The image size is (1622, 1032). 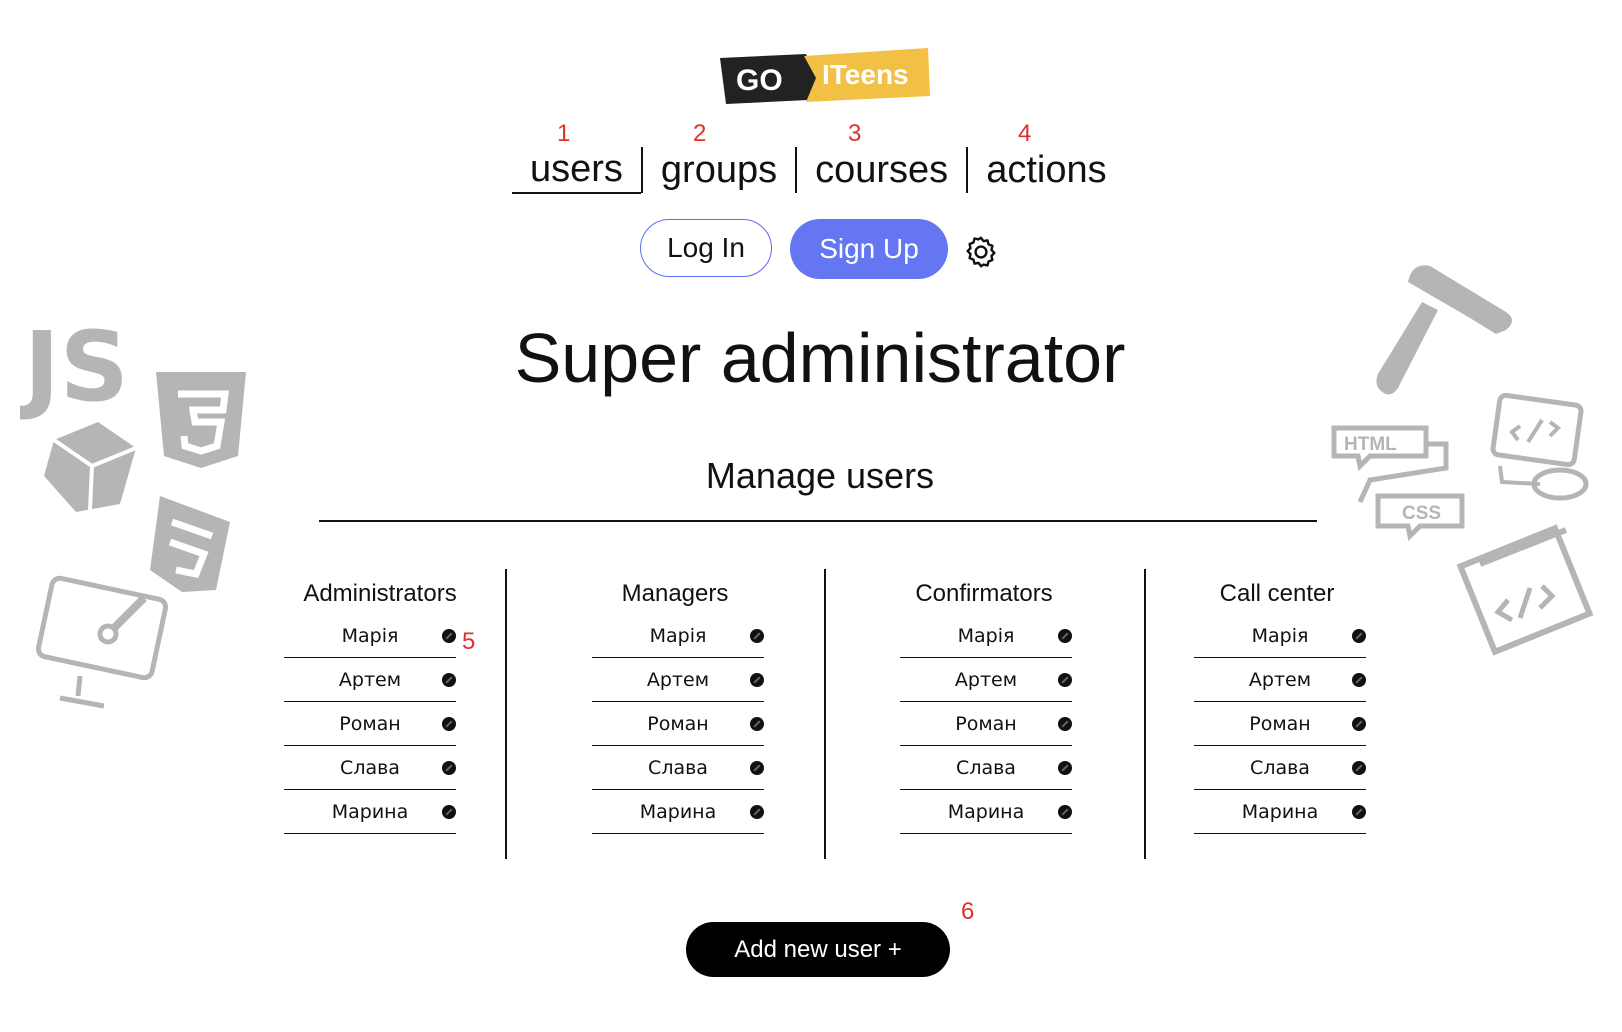 I want to click on goiteens-logo: GO ITeens, so click(x=825, y=76).